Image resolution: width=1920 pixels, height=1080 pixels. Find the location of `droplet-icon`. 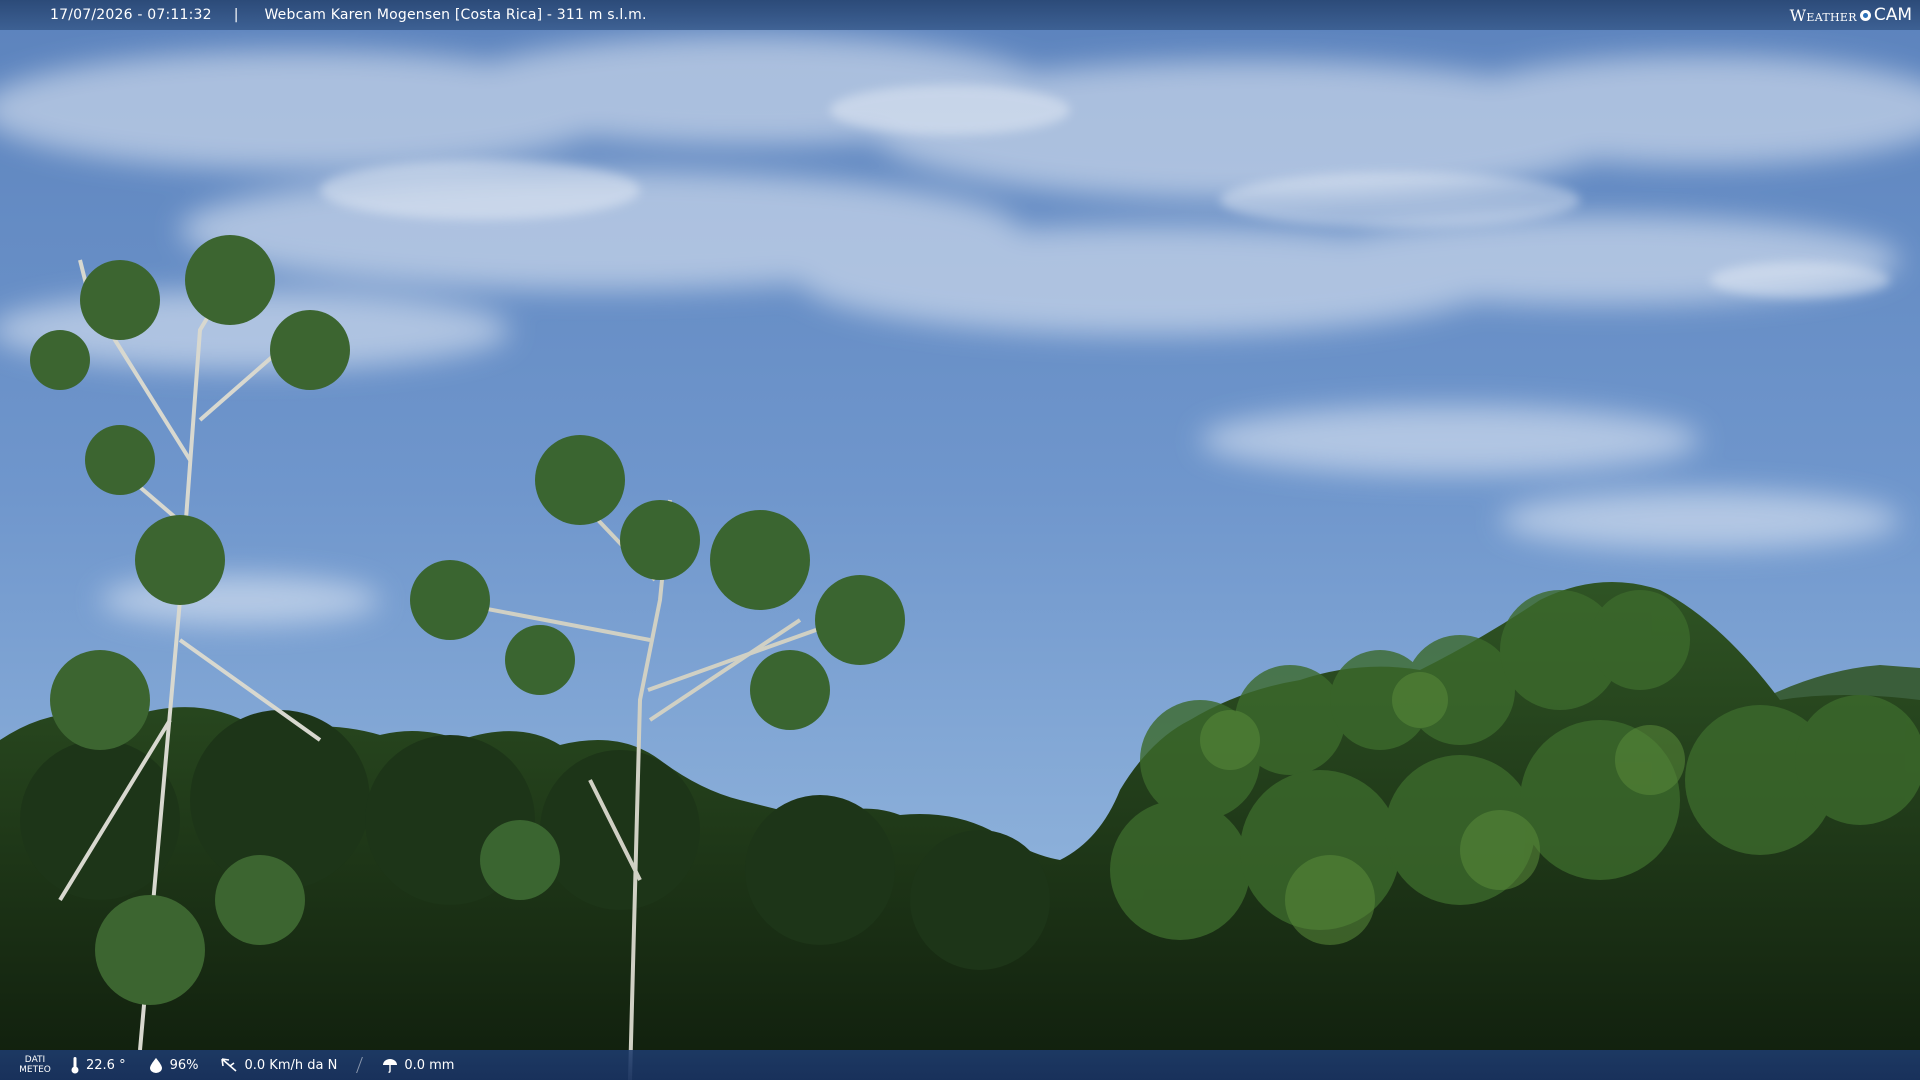

droplet-icon is located at coordinates (155, 1065).